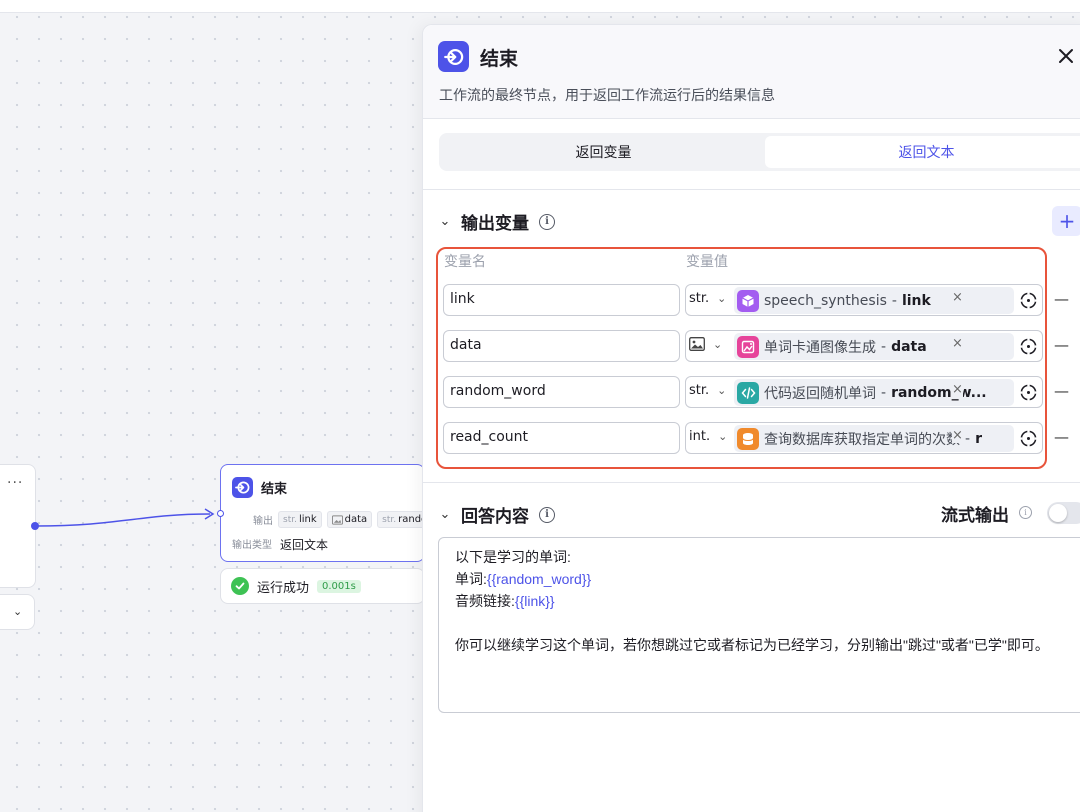 This screenshot has height=812, width=1080. What do you see at coordinates (748, 300) in the screenshot?
I see `cube-icon` at bounding box center [748, 300].